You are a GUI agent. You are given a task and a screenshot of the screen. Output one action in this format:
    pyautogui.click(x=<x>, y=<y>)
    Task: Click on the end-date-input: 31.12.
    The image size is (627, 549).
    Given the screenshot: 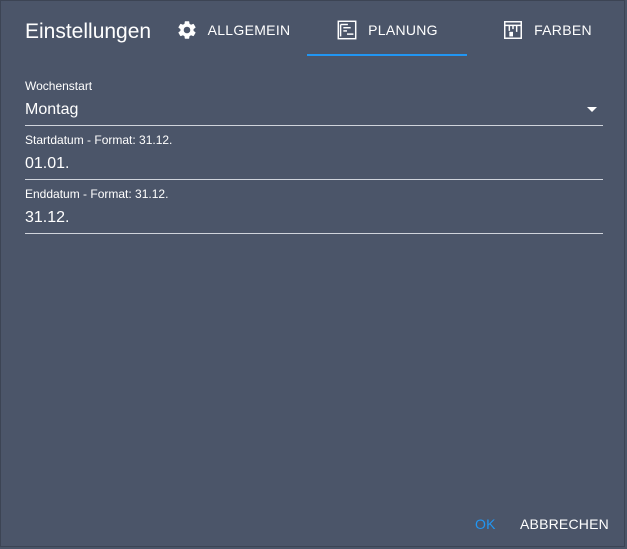 What is the action you would take?
    pyautogui.click(x=314, y=221)
    